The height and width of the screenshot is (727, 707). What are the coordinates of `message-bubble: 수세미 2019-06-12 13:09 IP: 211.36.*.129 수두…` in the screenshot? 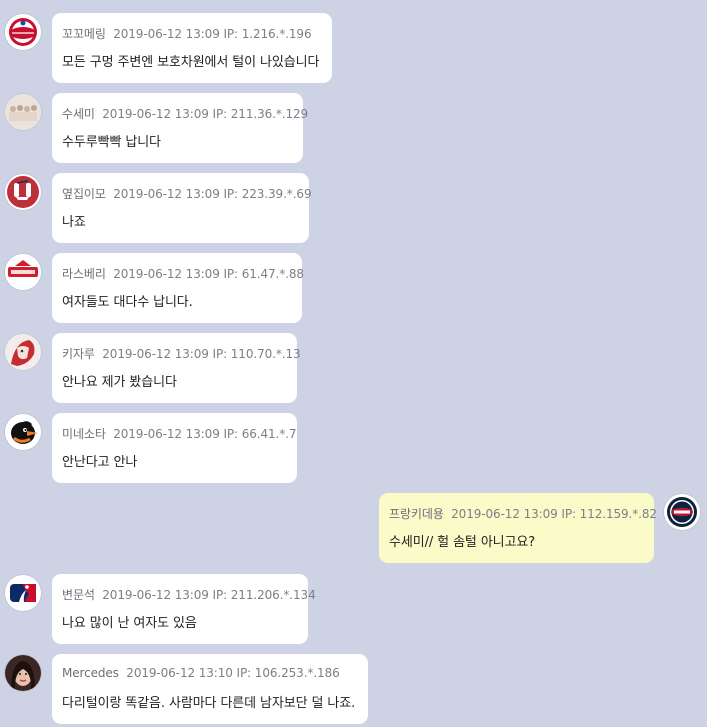 It's located at (180, 128).